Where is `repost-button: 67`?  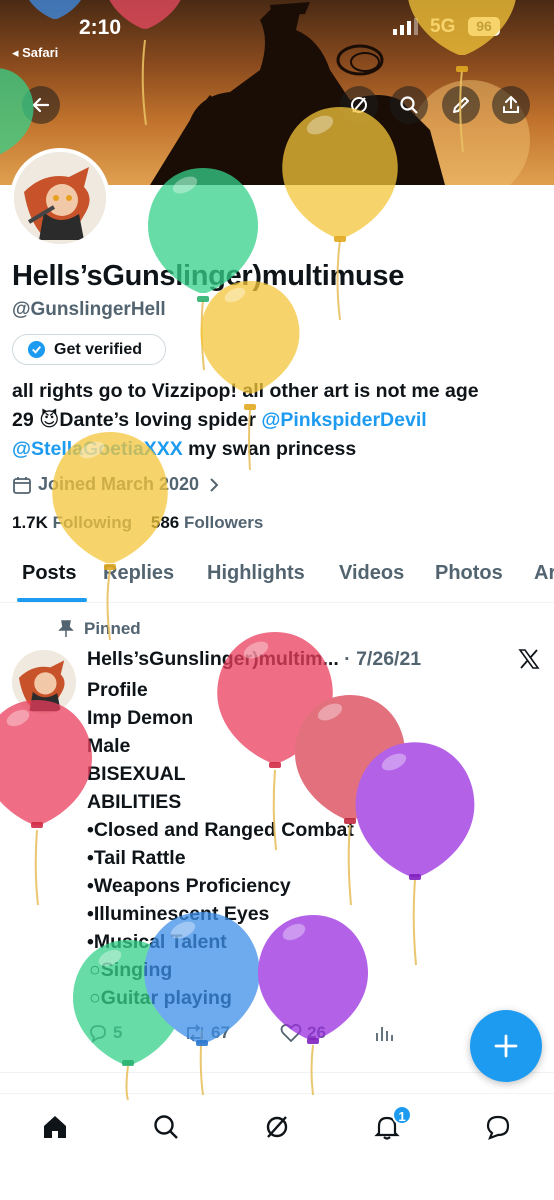
repost-button: 67 is located at coordinates (206, 1033).